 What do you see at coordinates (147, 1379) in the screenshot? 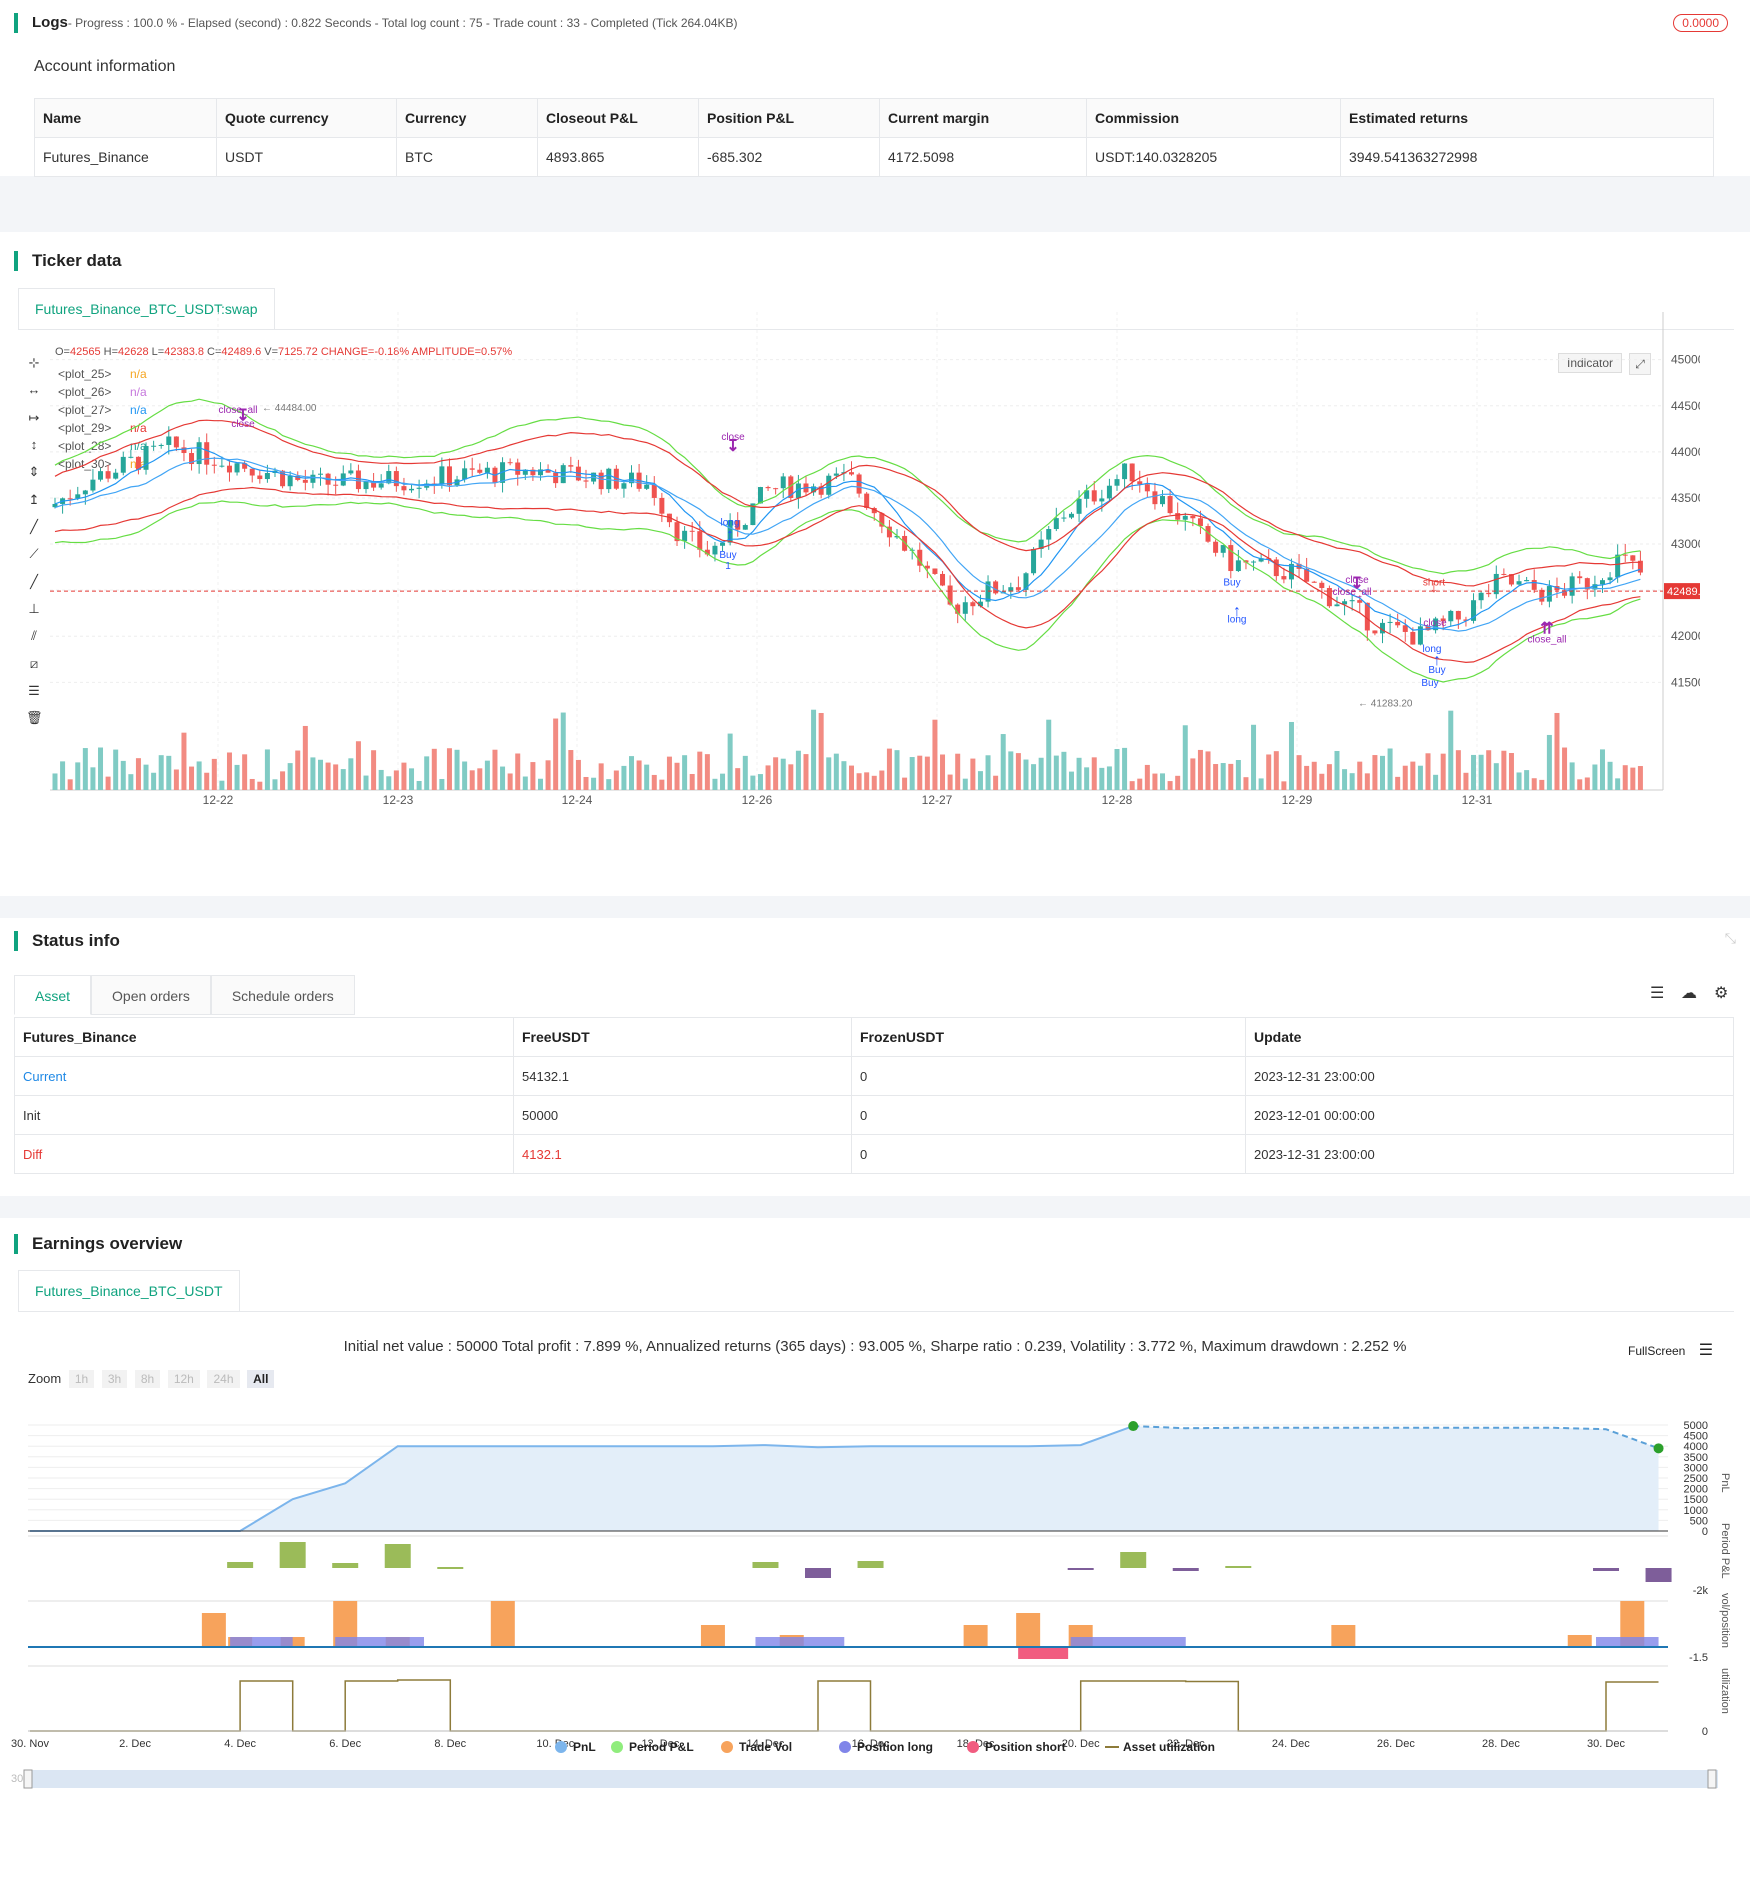
I see `zoom-8h: 8h` at bounding box center [147, 1379].